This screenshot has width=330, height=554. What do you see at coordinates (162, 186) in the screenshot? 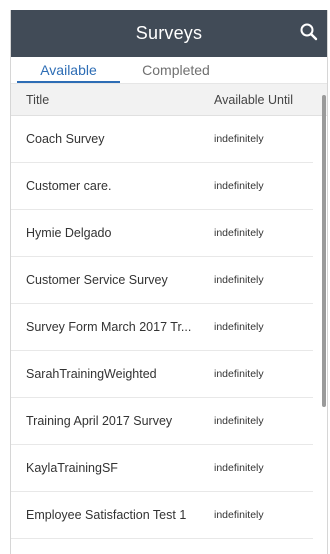
I see `table-row: Customer care. indefinitely` at bounding box center [162, 186].